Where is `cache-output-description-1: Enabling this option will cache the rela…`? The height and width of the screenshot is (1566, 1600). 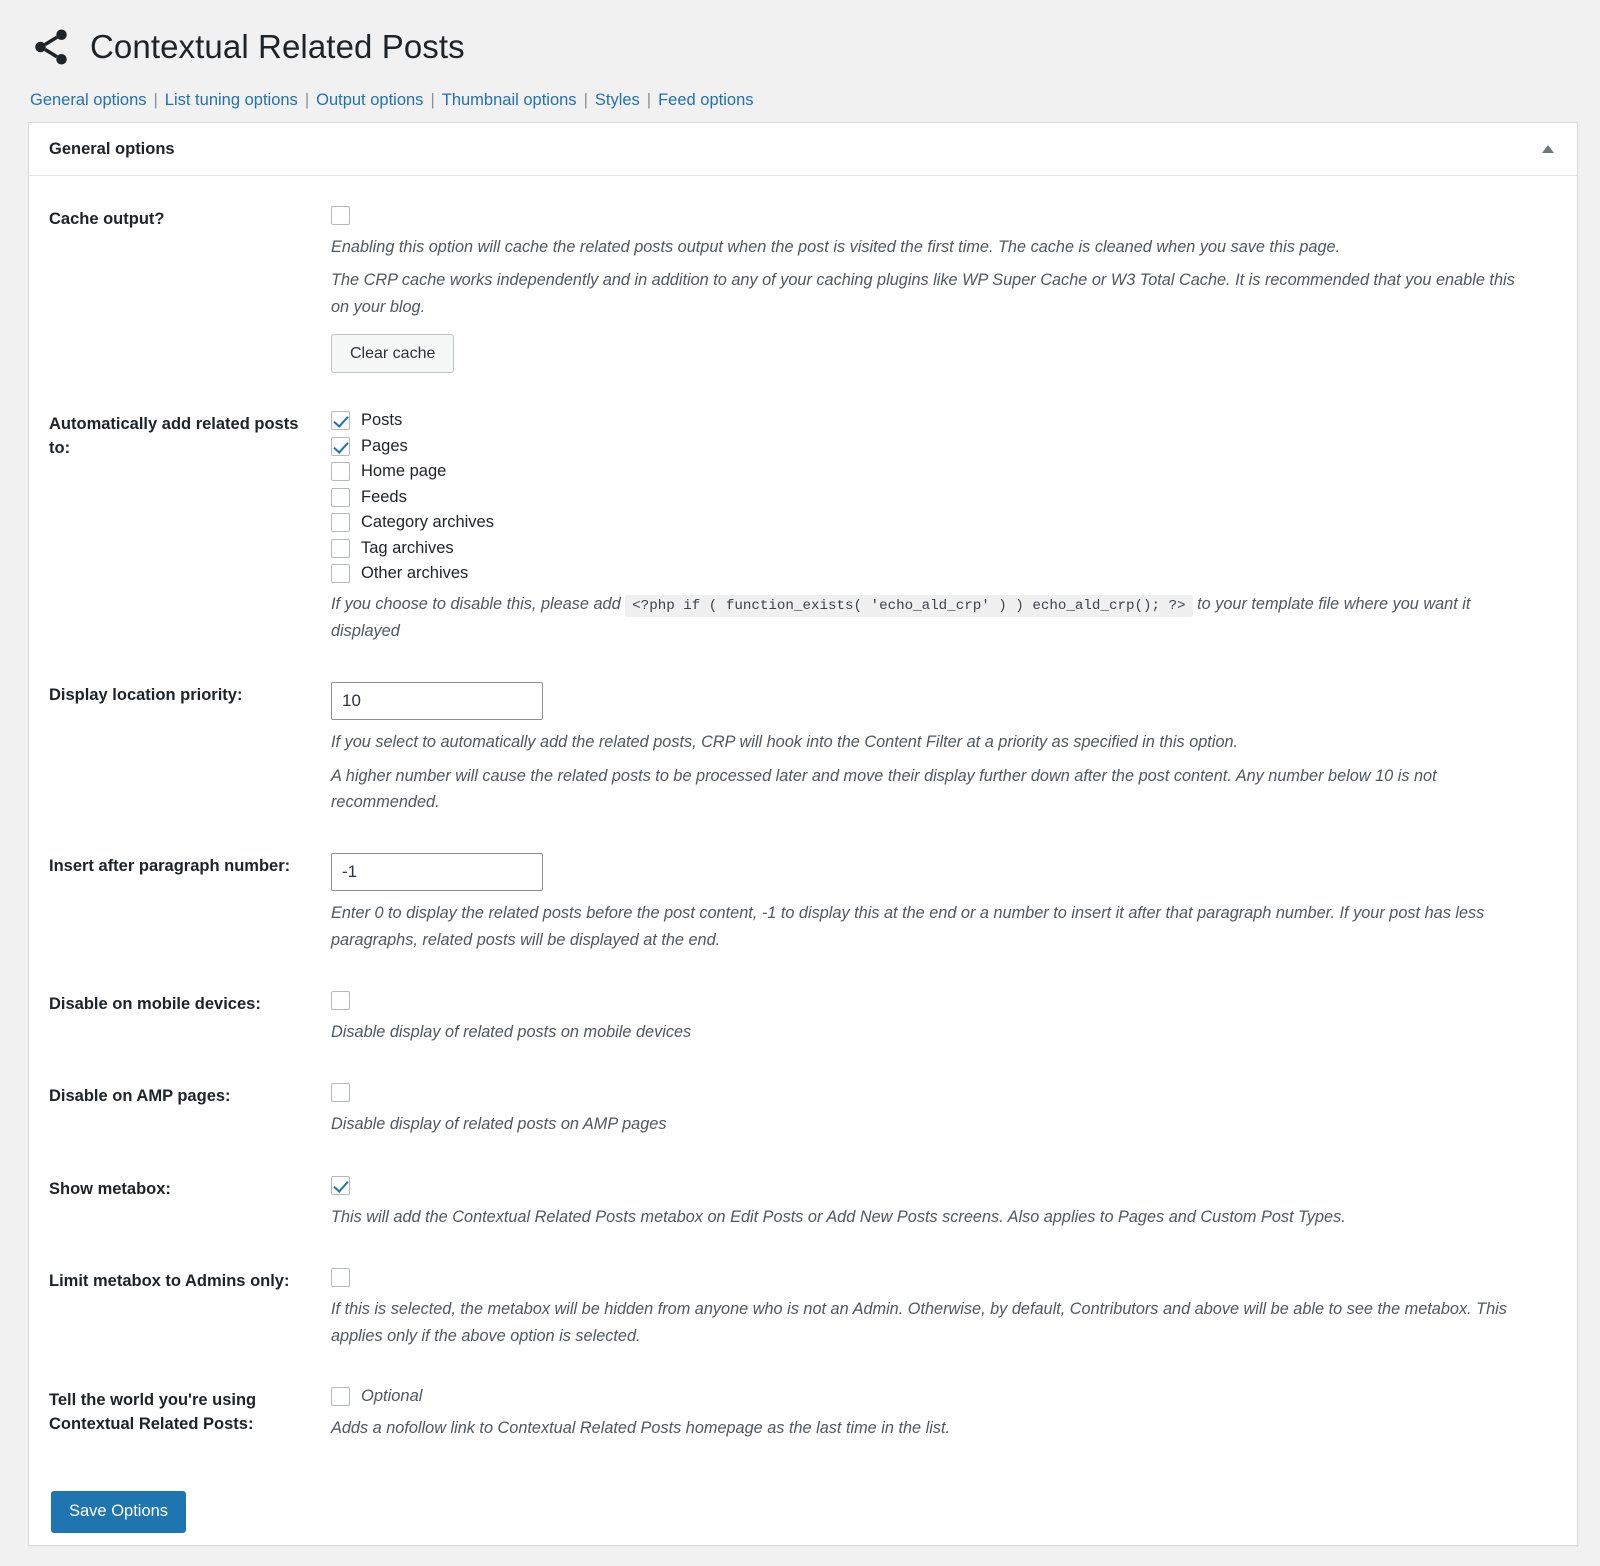 cache-output-description-1: Enabling this option will cache the rela… is located at coordinates (836, 247).